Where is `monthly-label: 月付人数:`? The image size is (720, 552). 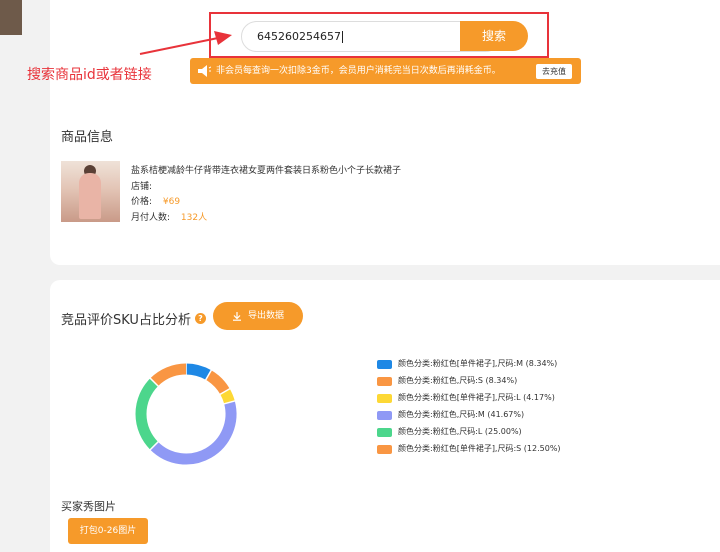 monthly-label: 月付人数: is located at coordinates (151, 218).